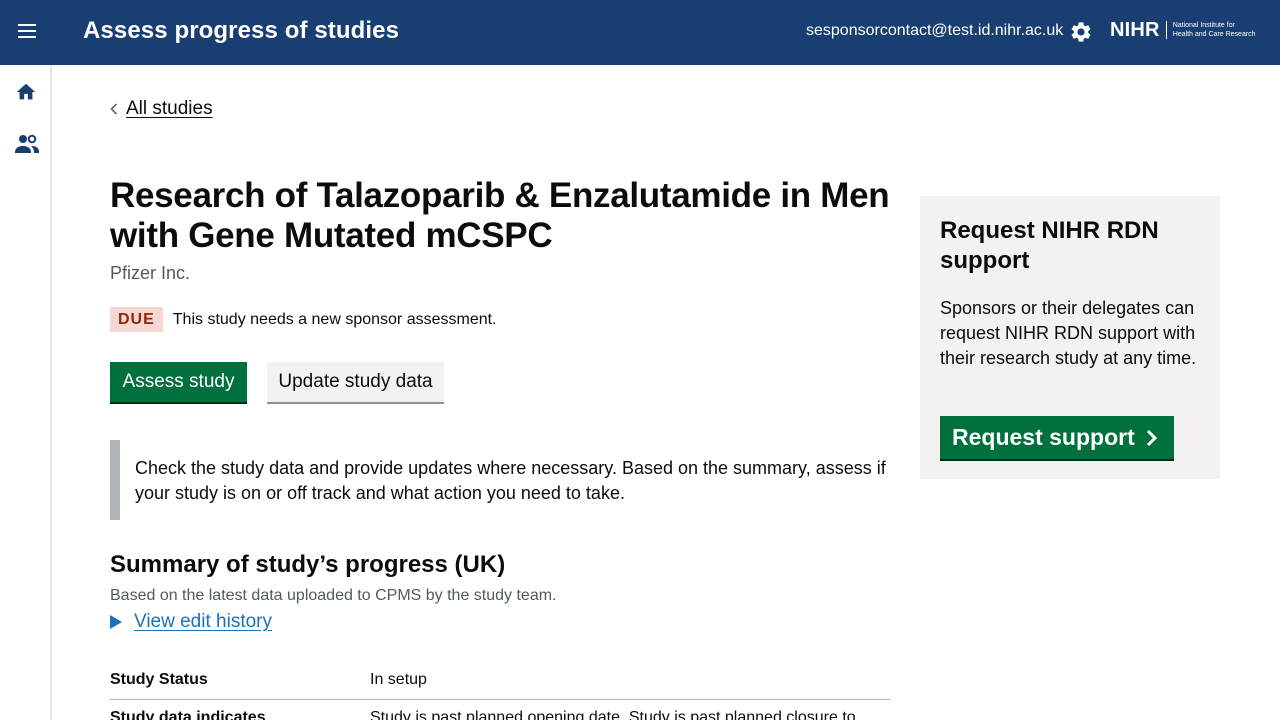 Image resolution: width=1280 pixels, height=720 pixels. Describe the element at coordinates (1166, 30) in the screenshot. I see `logo-divider` at that location.